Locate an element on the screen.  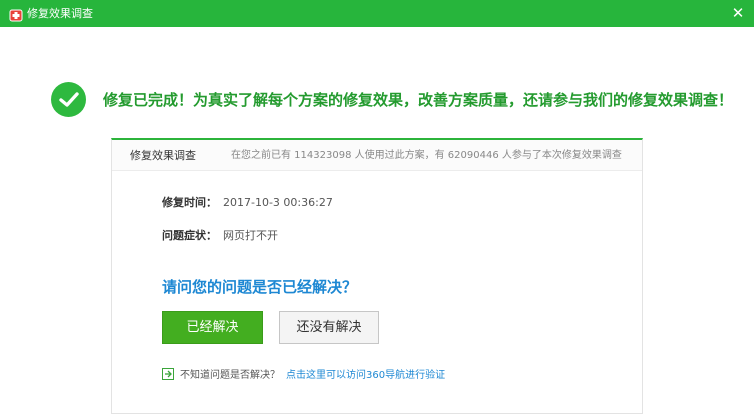
title-bar: 修复效果调查 ✕ is located at coordinates (377, 13).